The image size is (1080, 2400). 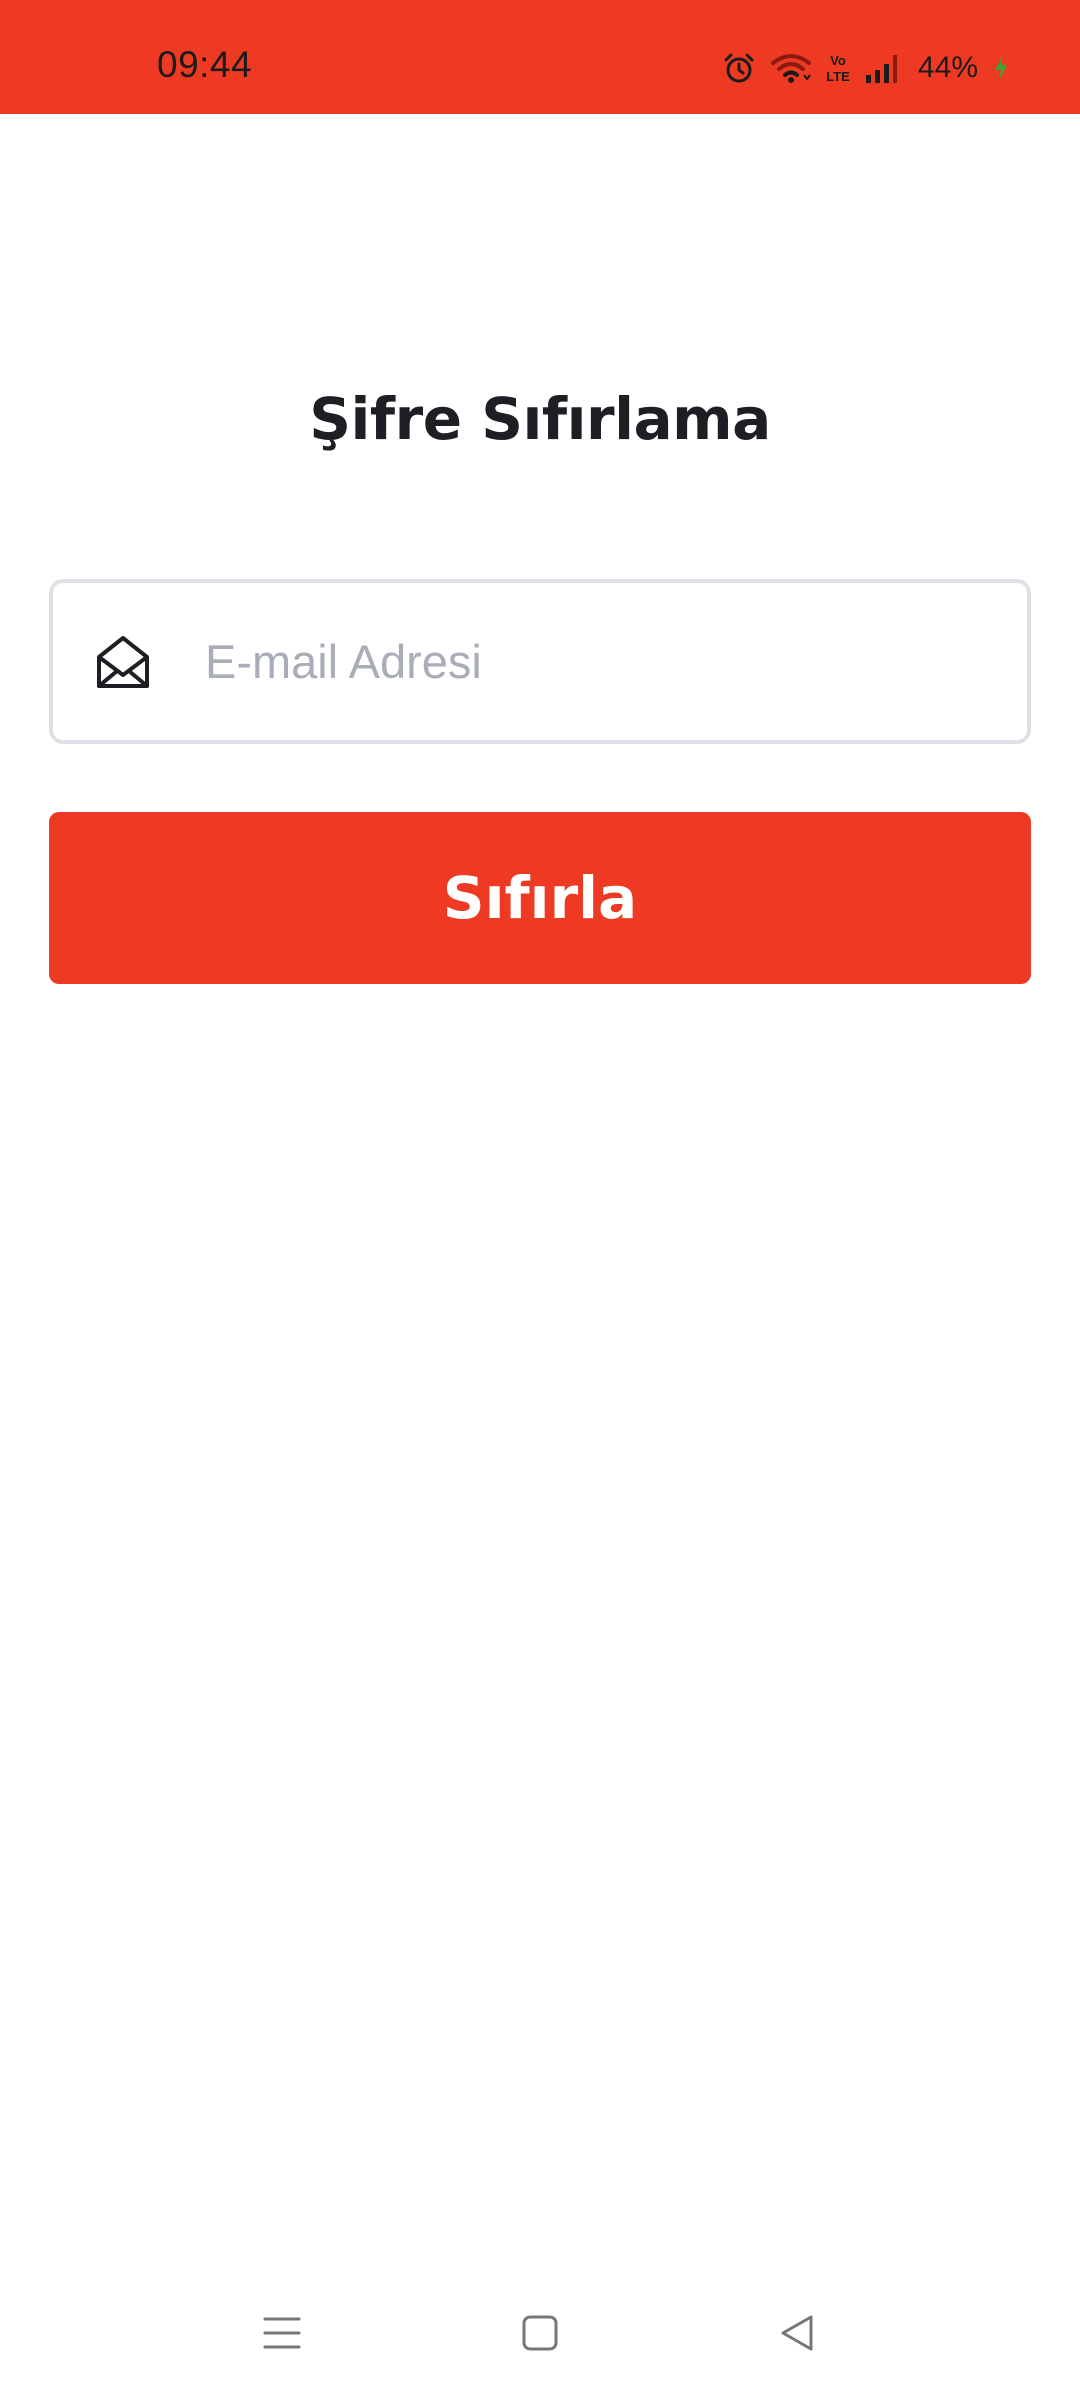 What do you see at coordinates (838, 76) in the screenshot?
I see `svg-text: LTE` at bounding box center [838, 76].